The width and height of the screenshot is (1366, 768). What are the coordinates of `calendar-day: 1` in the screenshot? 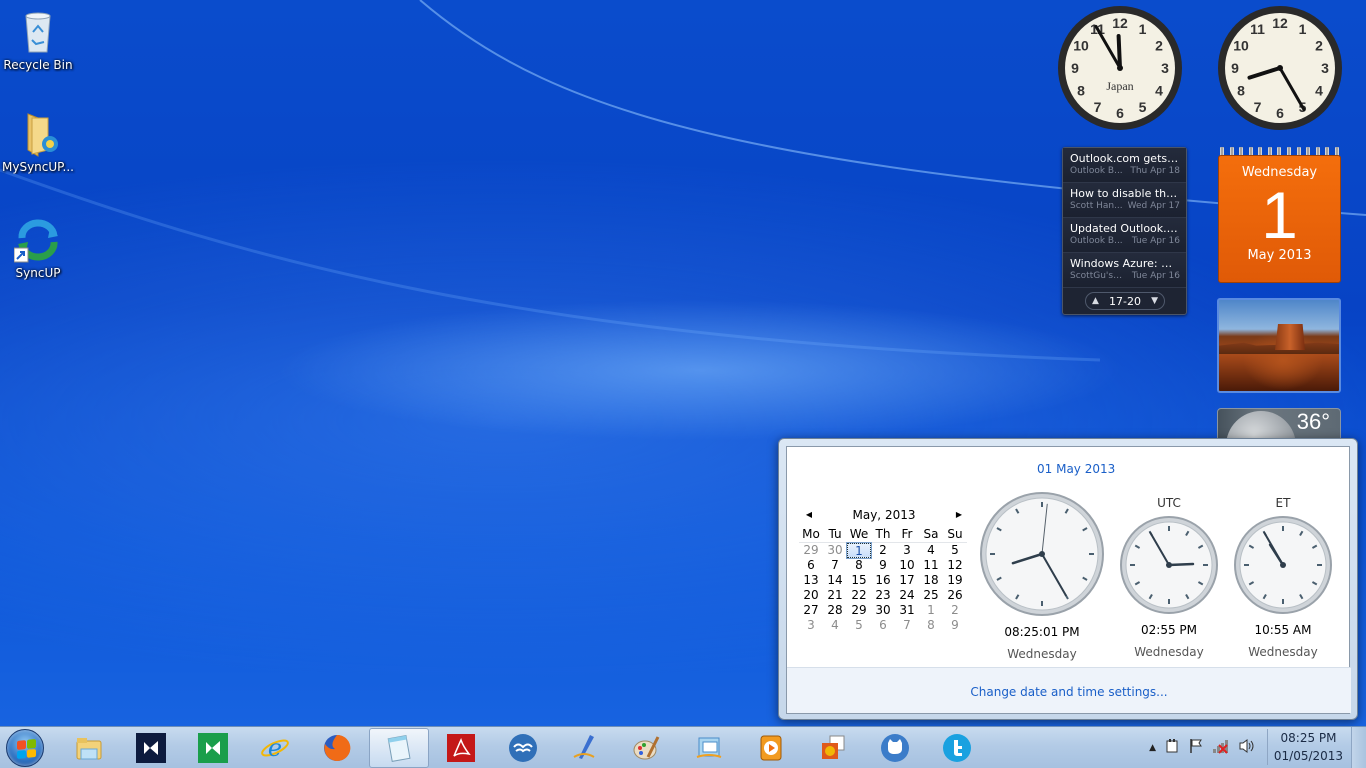 It's located at (931, 610).